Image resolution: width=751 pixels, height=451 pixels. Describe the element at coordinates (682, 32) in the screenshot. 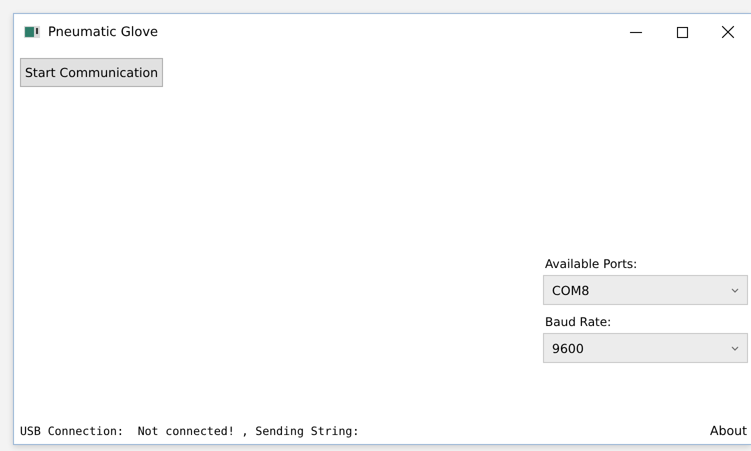

I see `maximize-icon` at that location.